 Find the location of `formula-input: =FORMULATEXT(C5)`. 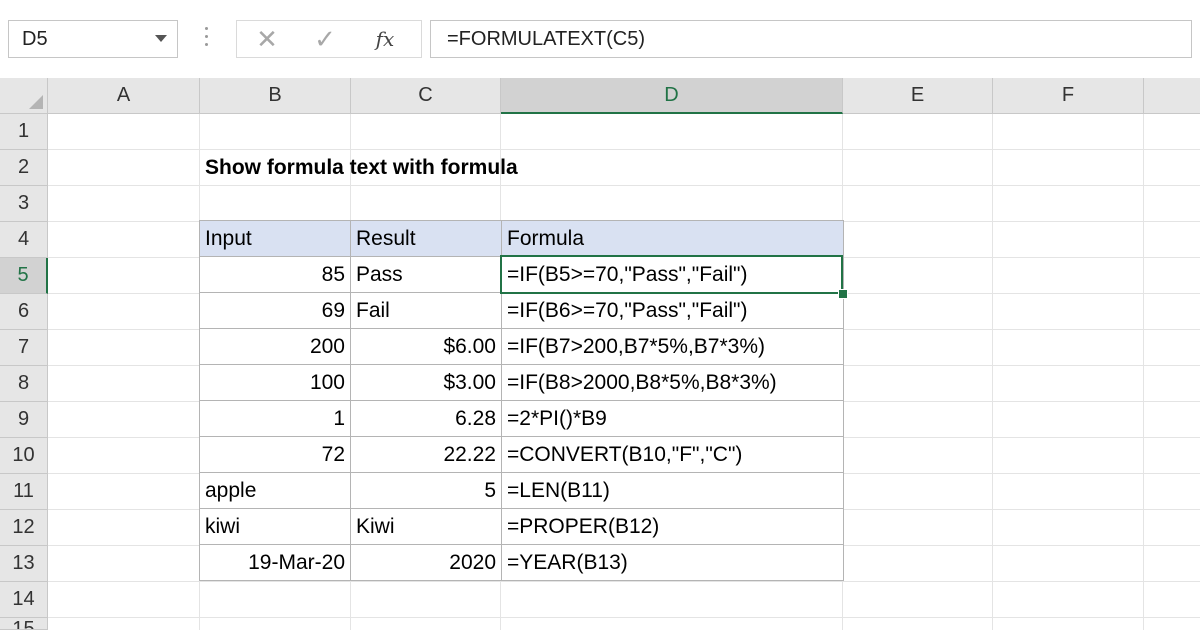

formula-input: =FORMULATEXT(C5) is located at coordinates (811, 39).